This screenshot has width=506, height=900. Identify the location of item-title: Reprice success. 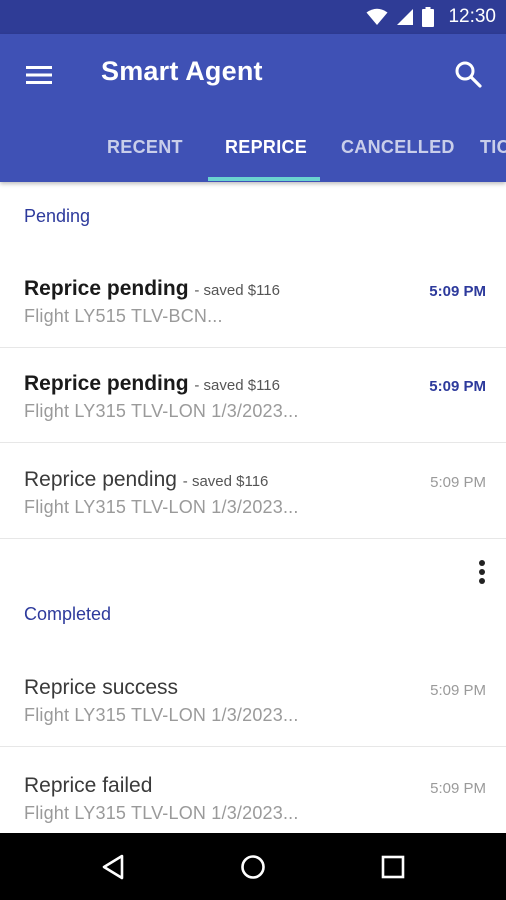
(101, 687).